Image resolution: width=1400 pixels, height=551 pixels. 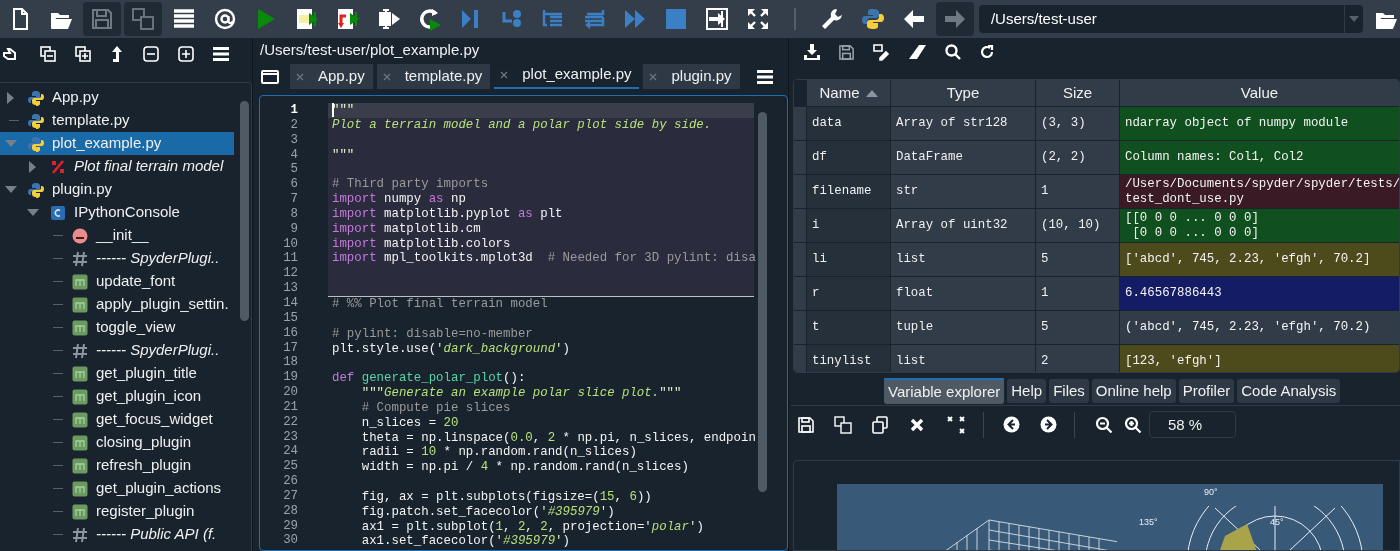 What do you see at coordinates (48, 54) in the screenshot?
I see `stacked-squares-icon` at bounding box center [48, 54].